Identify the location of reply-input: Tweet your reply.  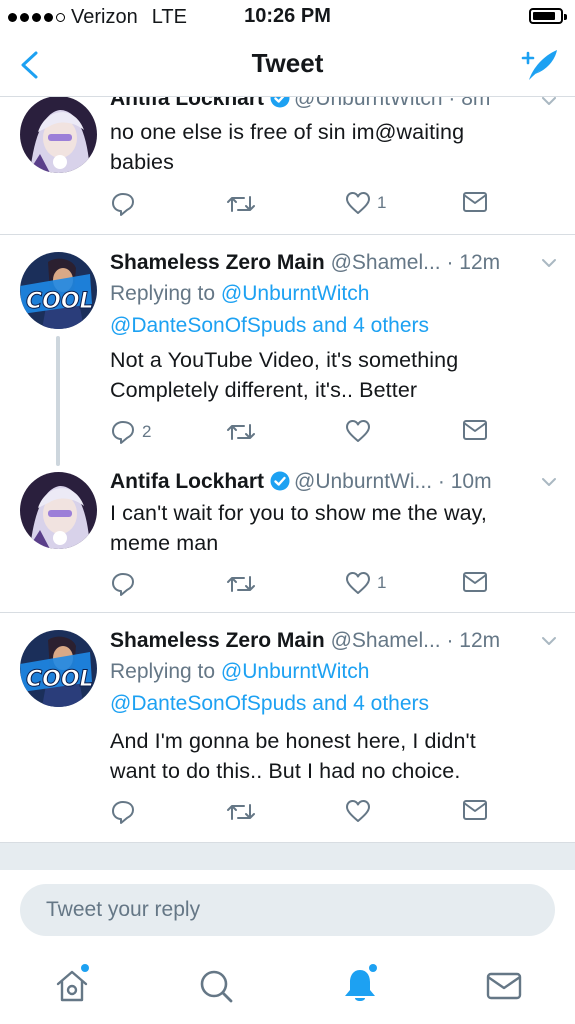
(287, 910).